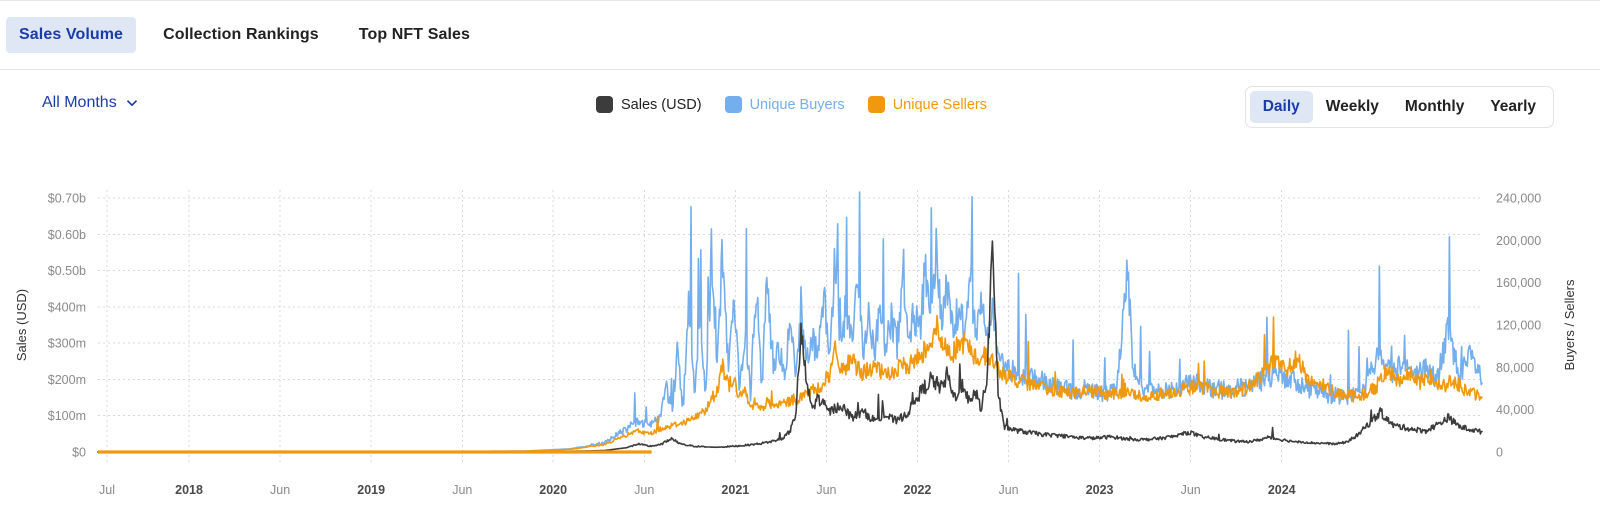  I want to click on y-axis-title: Sales (USD), so click(21, 325).